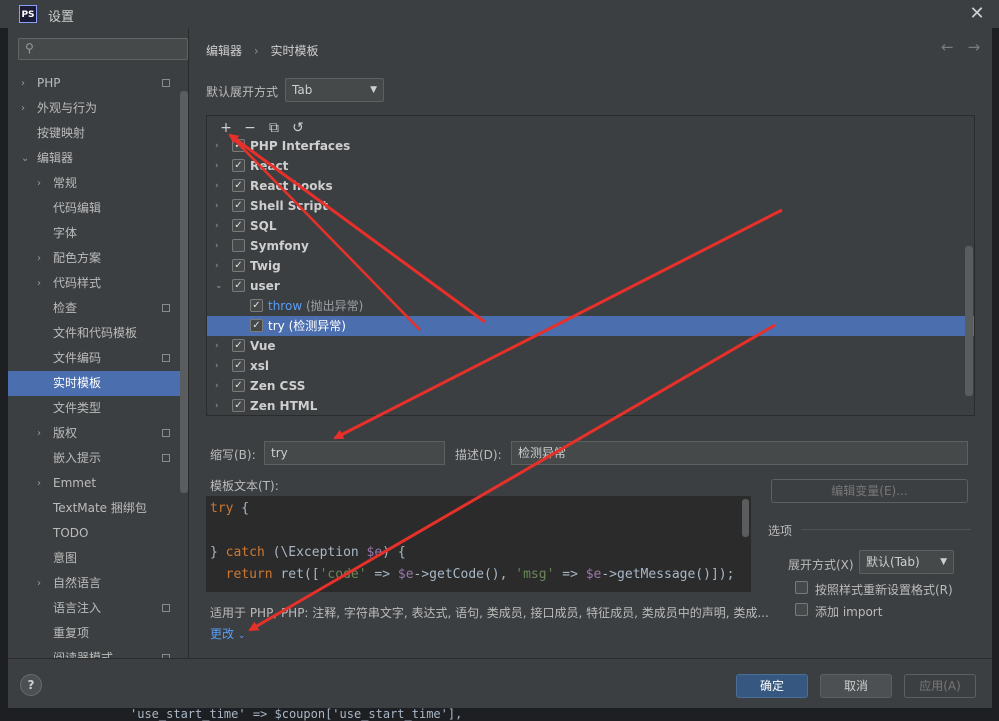  Describe the element at coordinates (590, 146) in the screenshot. I see `template-group-row: › ✓ PHP Interfaces` at that location.